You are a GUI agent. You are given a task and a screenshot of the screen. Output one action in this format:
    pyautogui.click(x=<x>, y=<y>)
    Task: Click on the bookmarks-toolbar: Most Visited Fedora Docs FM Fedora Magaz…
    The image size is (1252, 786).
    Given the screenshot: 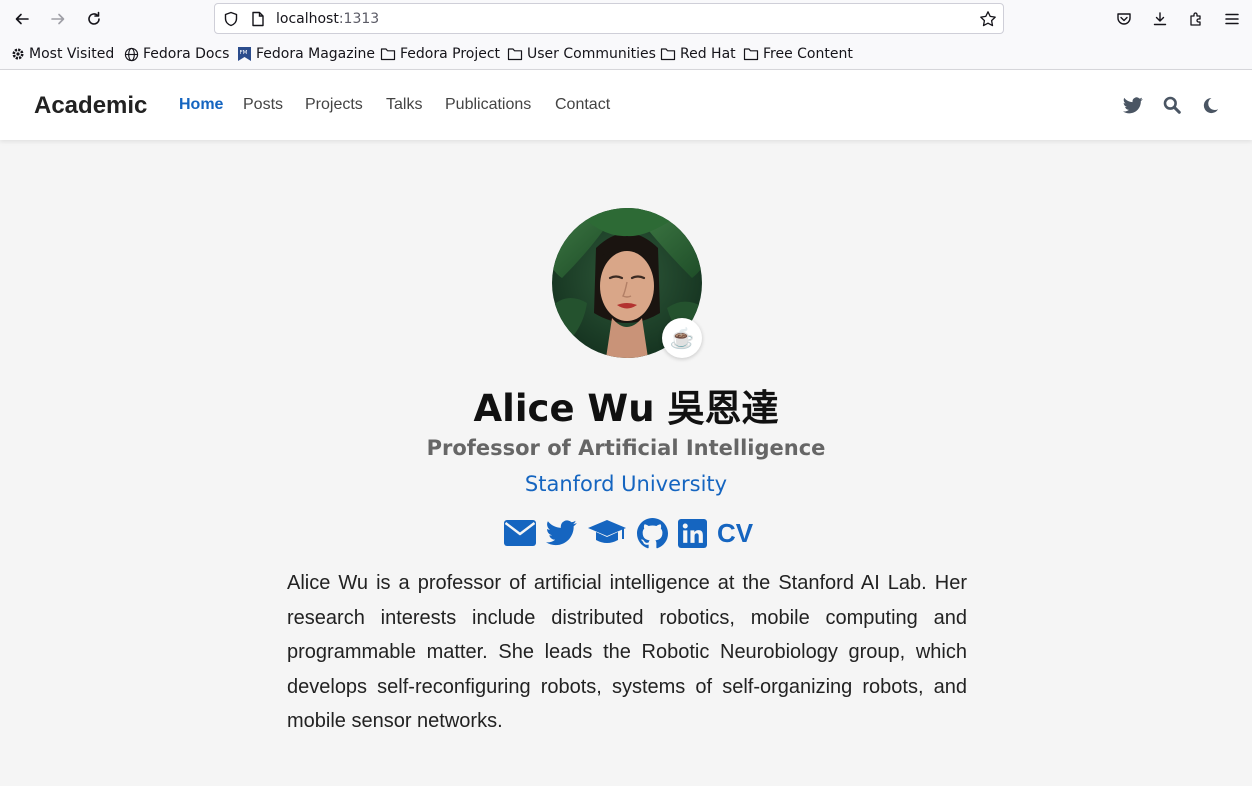 What is the action you would take?
    pyautogui.click(x=626, y=54)
    